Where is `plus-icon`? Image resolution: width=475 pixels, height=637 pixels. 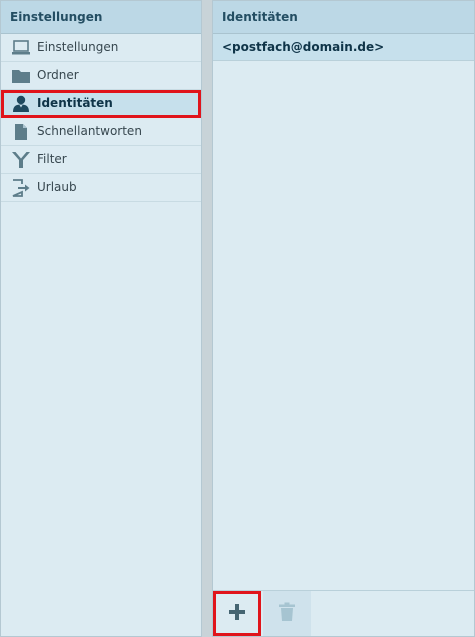 plus-icon is located at coordinates (237, 613).